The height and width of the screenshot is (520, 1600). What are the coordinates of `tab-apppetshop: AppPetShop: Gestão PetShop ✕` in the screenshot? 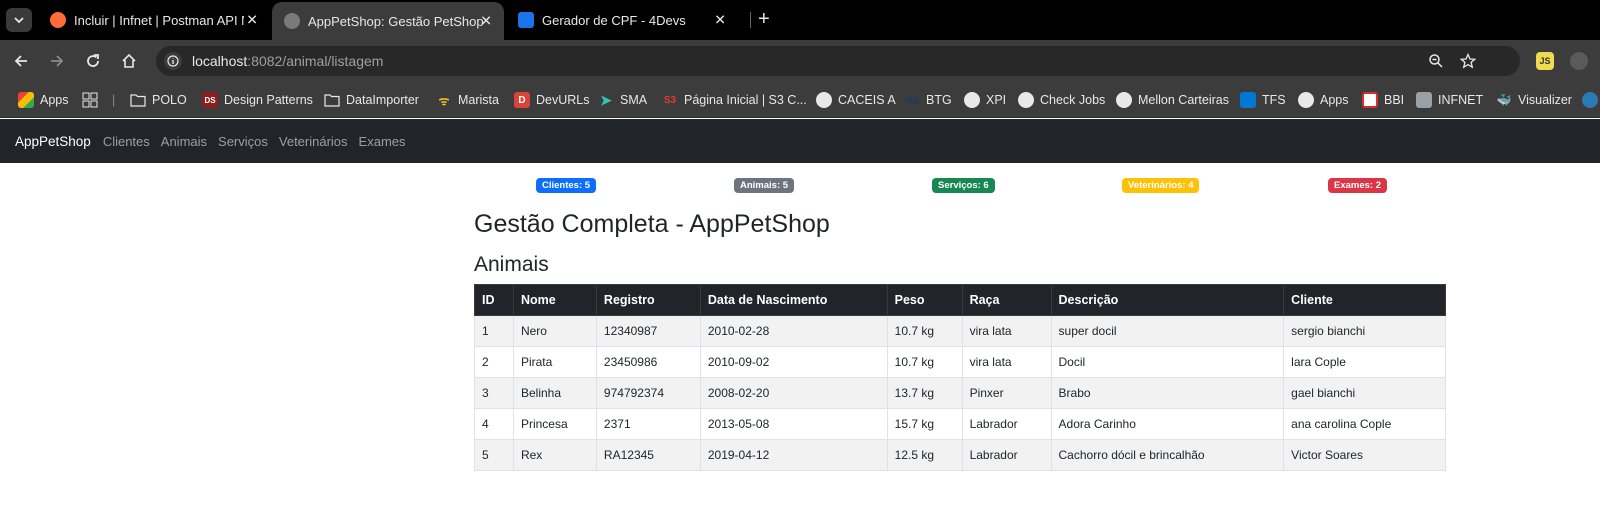 It's located at (388, 21).